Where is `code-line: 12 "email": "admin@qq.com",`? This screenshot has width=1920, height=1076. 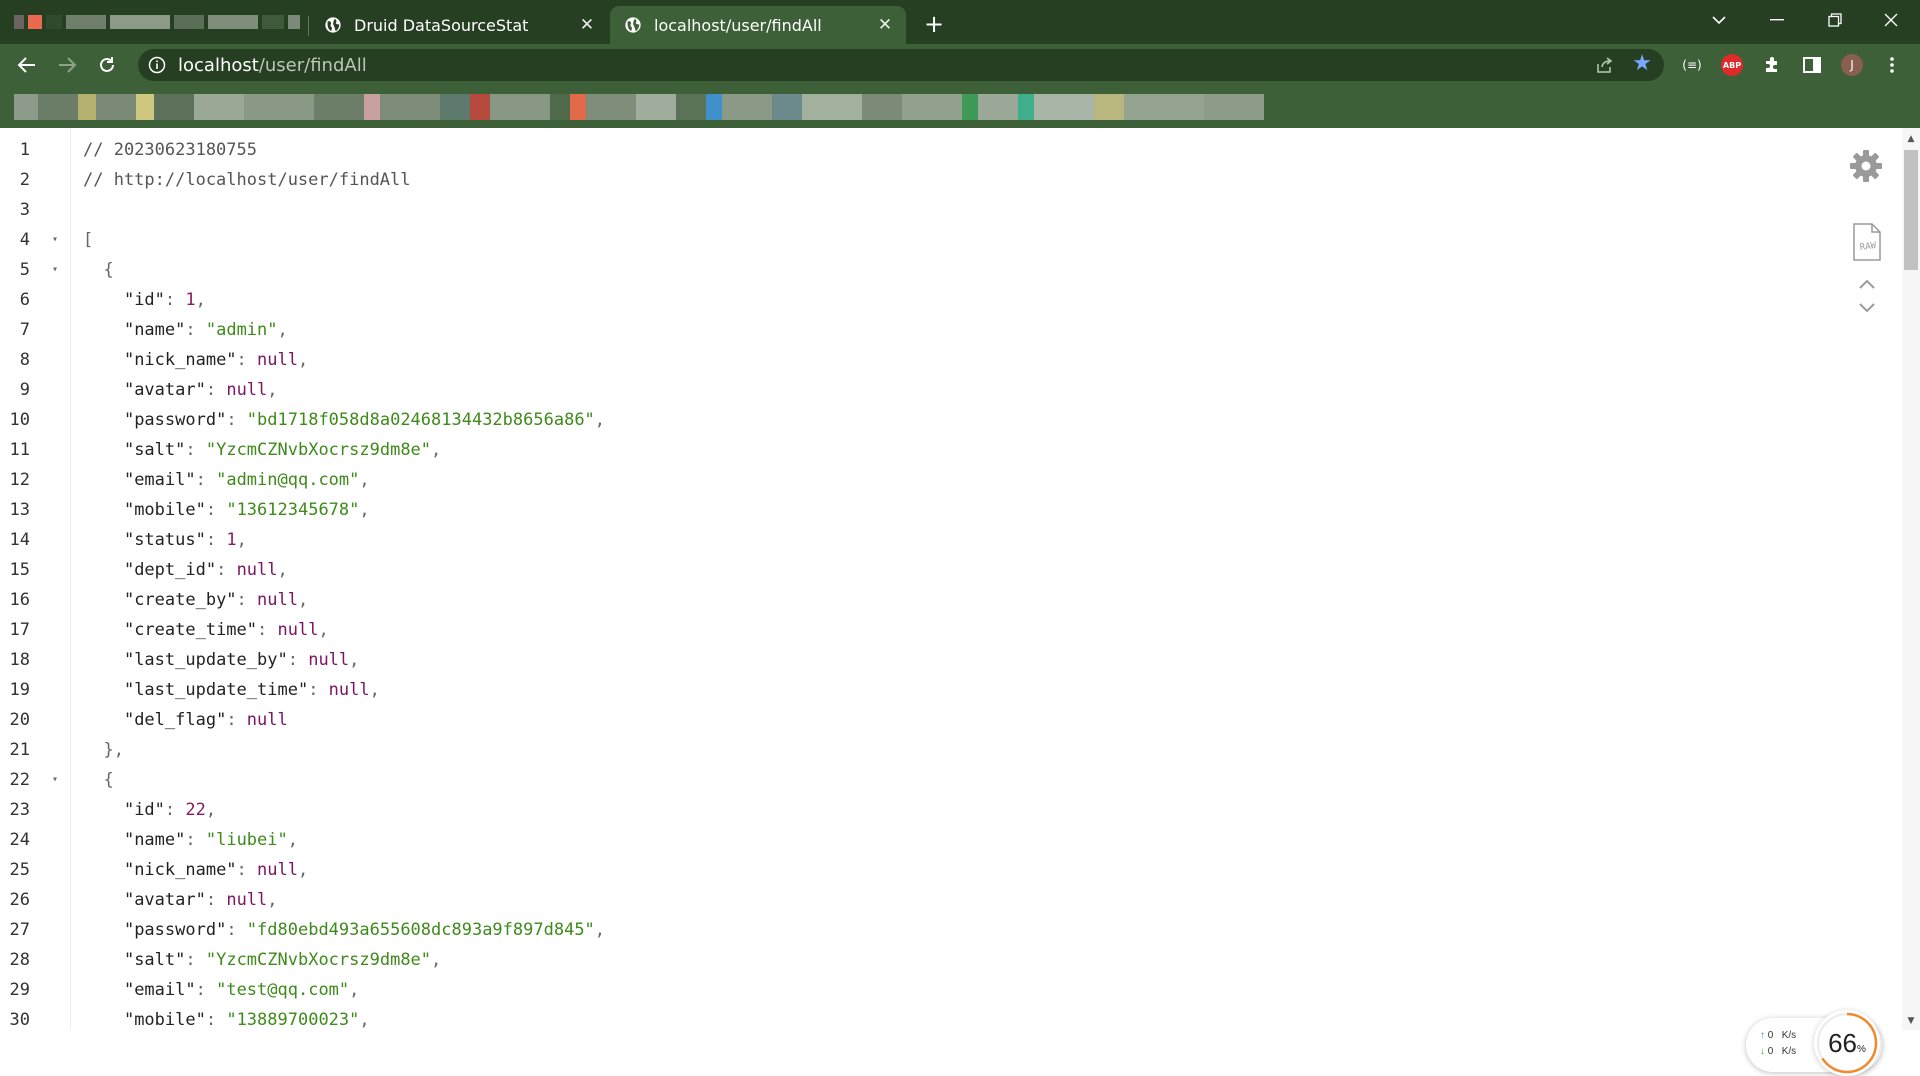
code-line: 12 "email": "admin@qq.com", is located at coordinates (185, 480).